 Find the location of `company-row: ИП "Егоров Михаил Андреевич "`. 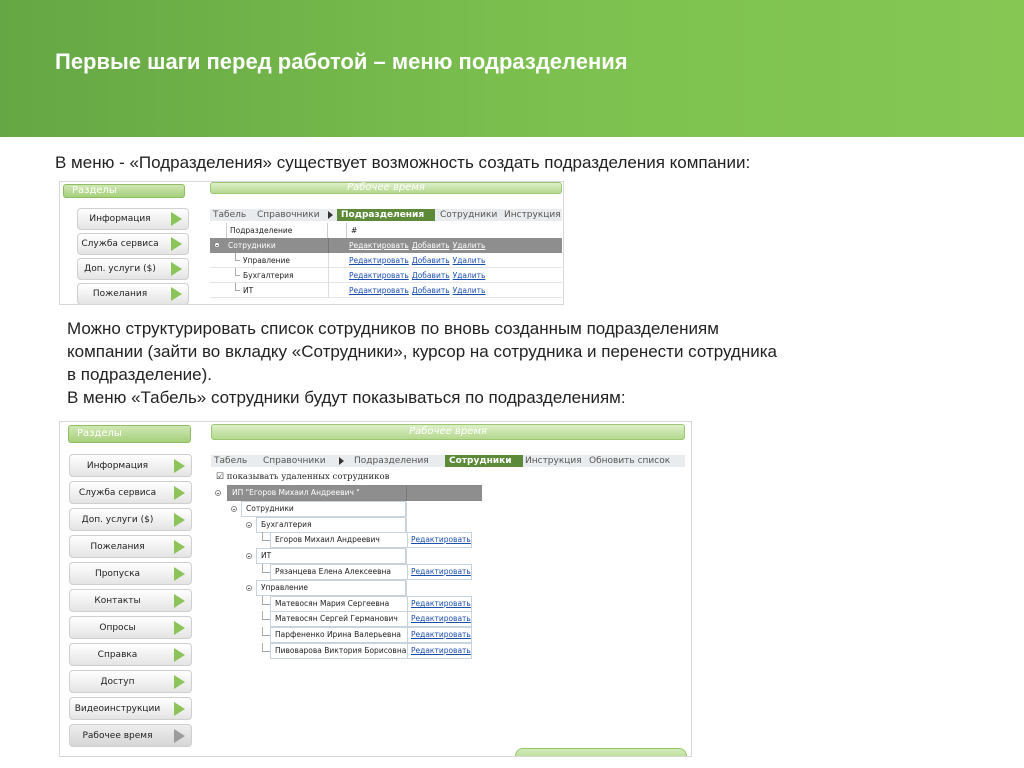

company-row: ИП "Егоров Михаил Андреевич " is located at coordinates (354, 493).